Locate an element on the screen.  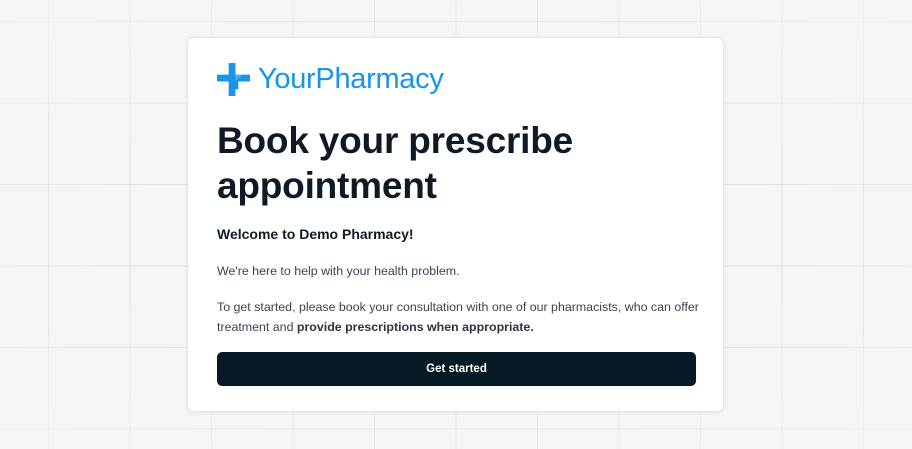
get-started-button: Get started is located at coordinates (456, 369).